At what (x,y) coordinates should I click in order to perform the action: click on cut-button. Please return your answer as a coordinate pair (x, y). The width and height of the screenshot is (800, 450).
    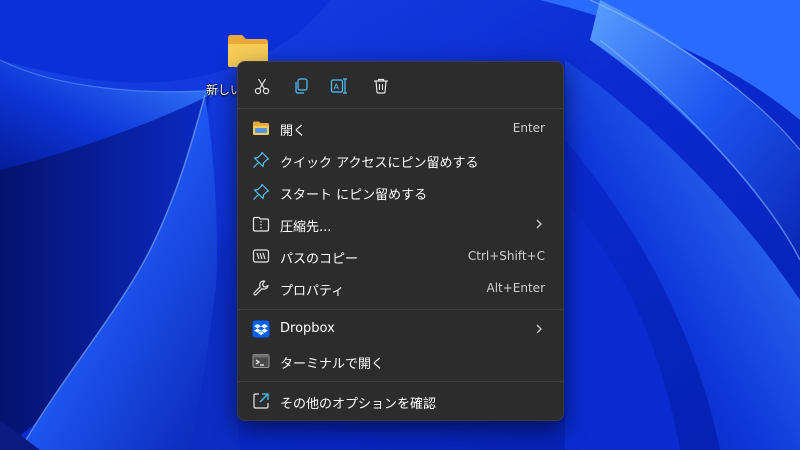
    Looking at the image, I should click on (262, 86).